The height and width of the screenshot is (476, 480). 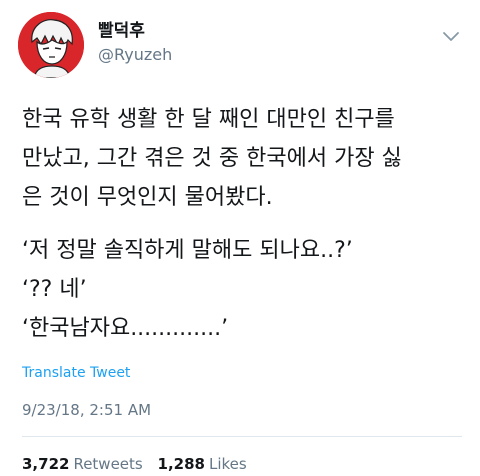 What do you see at coordinates (86, 410) in the screenshot?
I see `tweet-timestamp: 9/23/18, 2:51 AM` at bounding box center [86, 410].